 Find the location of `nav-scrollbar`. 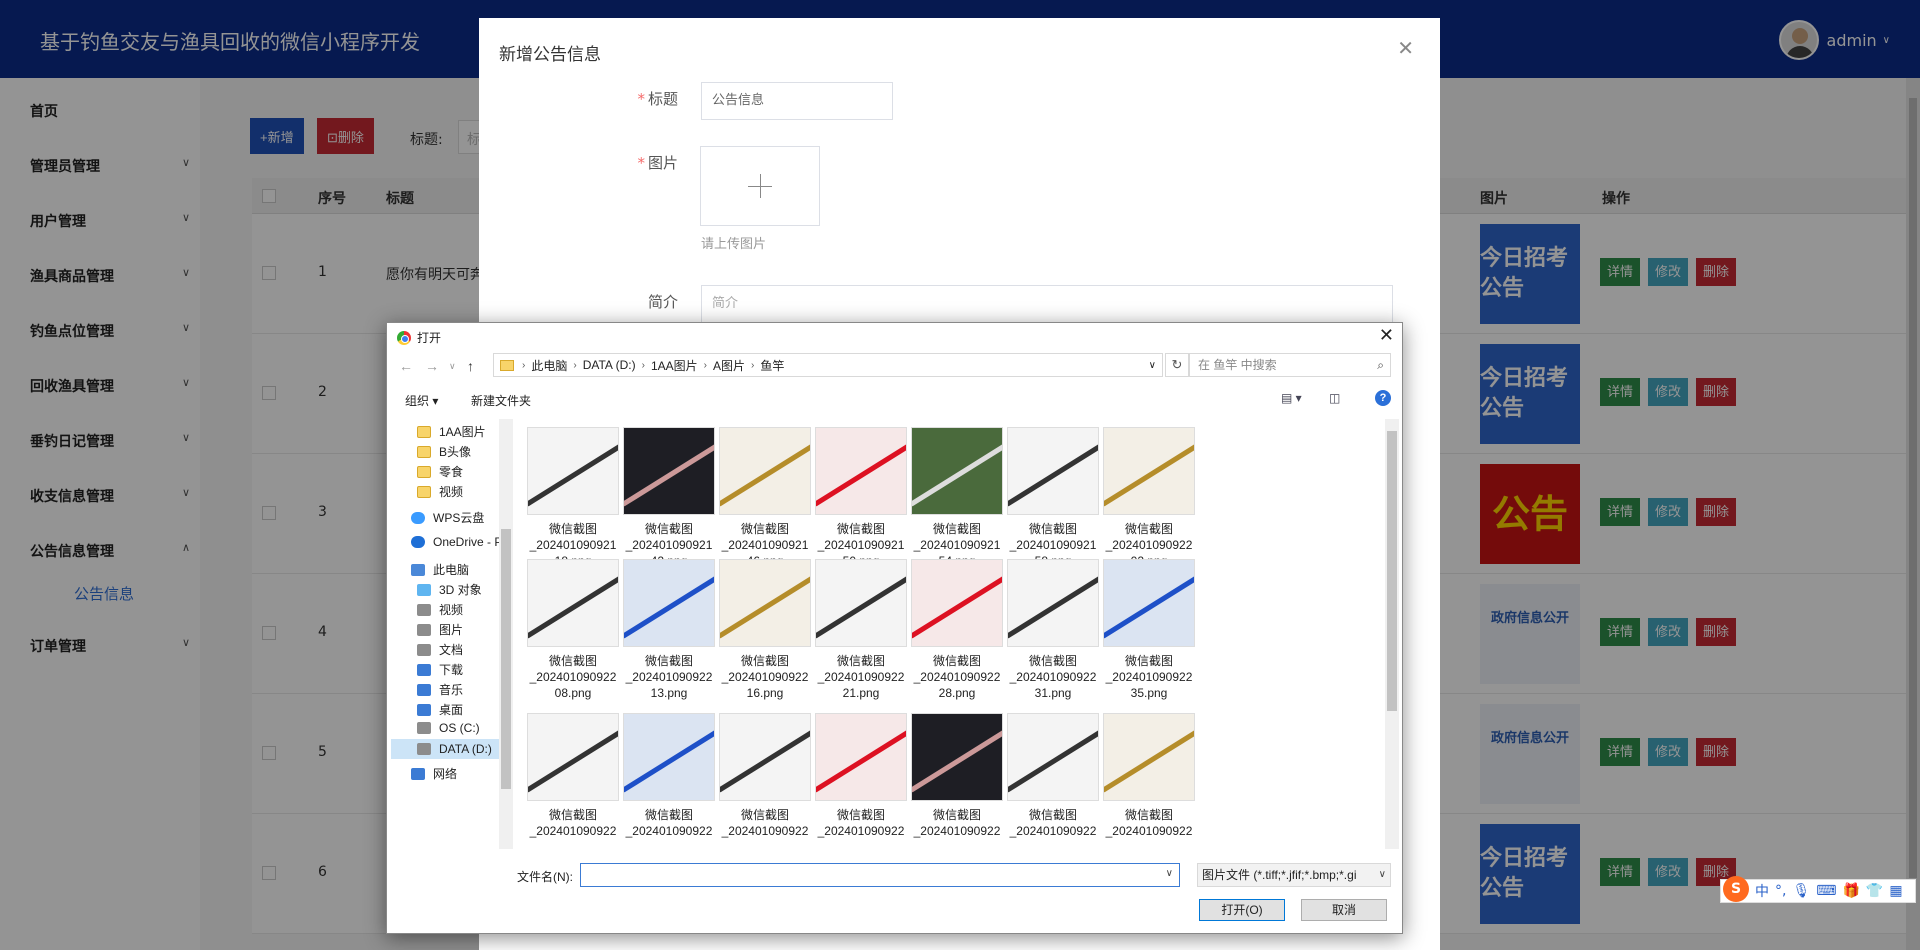

nav-scrollbar is located at coordinates (506, 634).